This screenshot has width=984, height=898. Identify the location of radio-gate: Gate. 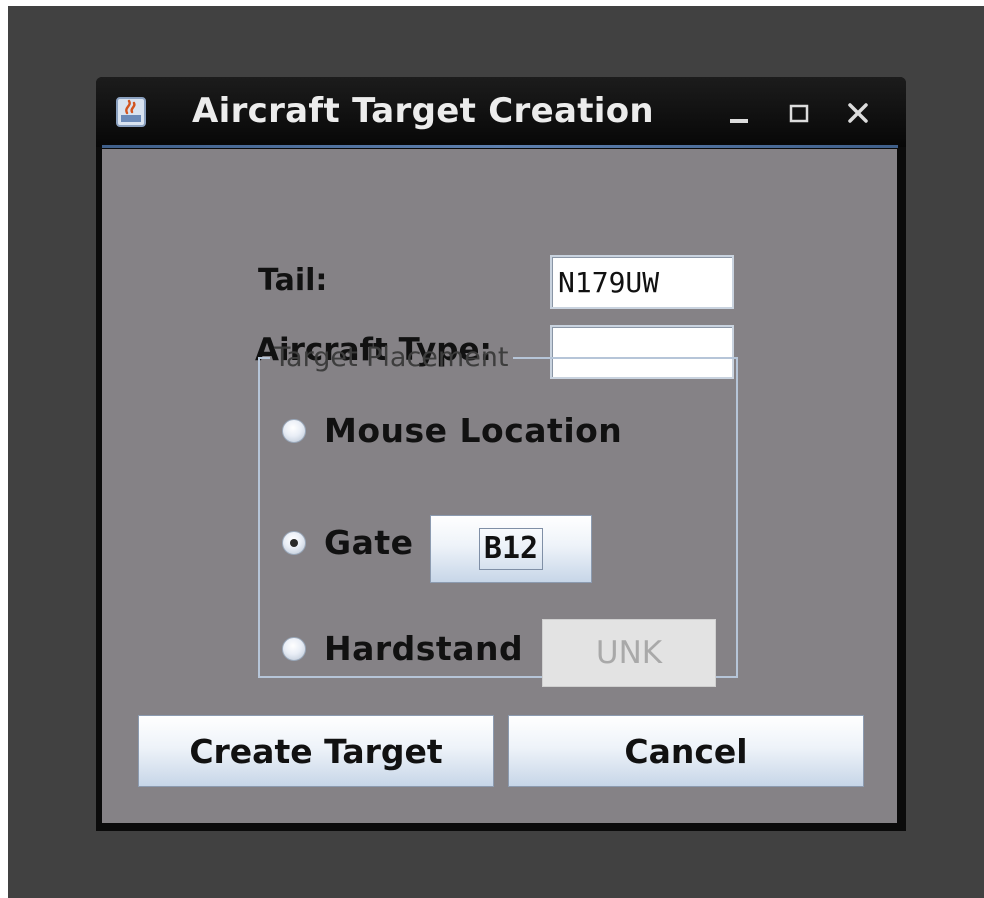
(348, 542).